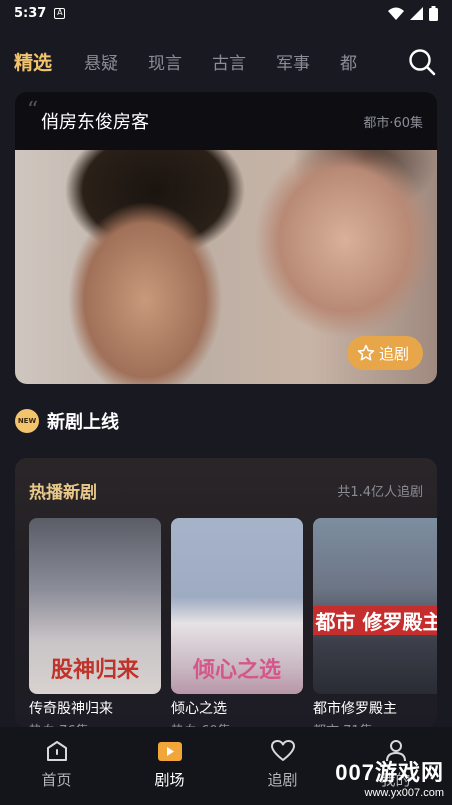  I want to click on nav-follow: 追剧, so click(282, 766).